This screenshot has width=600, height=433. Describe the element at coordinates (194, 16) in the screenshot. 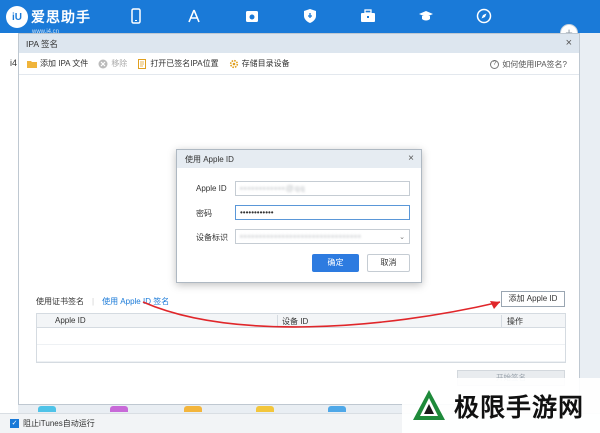

I see `app-store-icon` at that location.